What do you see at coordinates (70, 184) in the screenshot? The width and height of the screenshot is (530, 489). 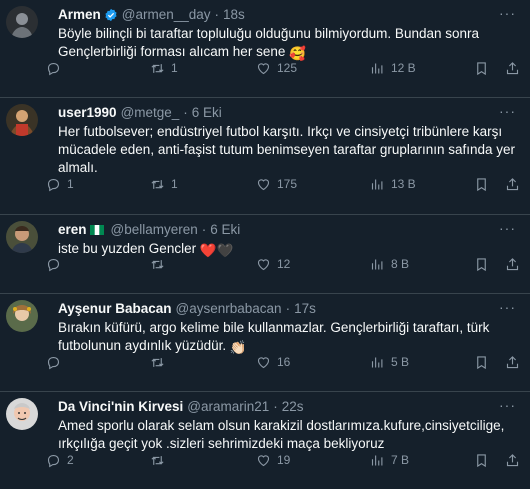 I see `reply-count: 1` at bounding box center [70, 184].